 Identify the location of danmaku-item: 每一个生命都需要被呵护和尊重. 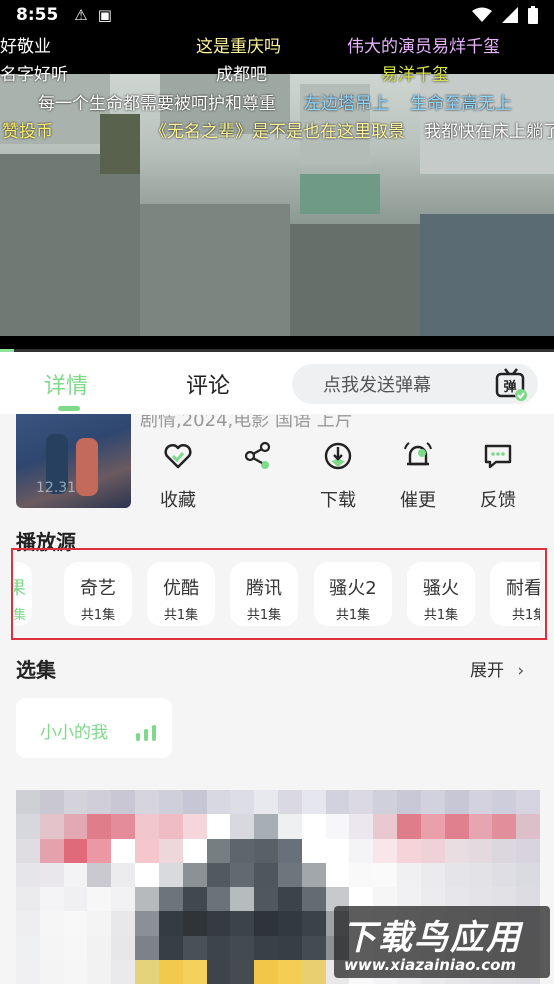
(157, 104).